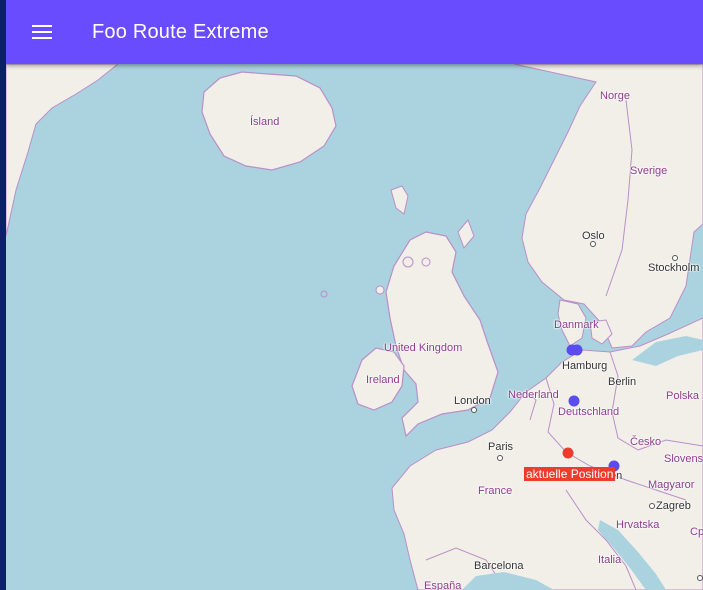 The image size is (703, 590). I want to click on label-island: Ísland, so click(265, 122).